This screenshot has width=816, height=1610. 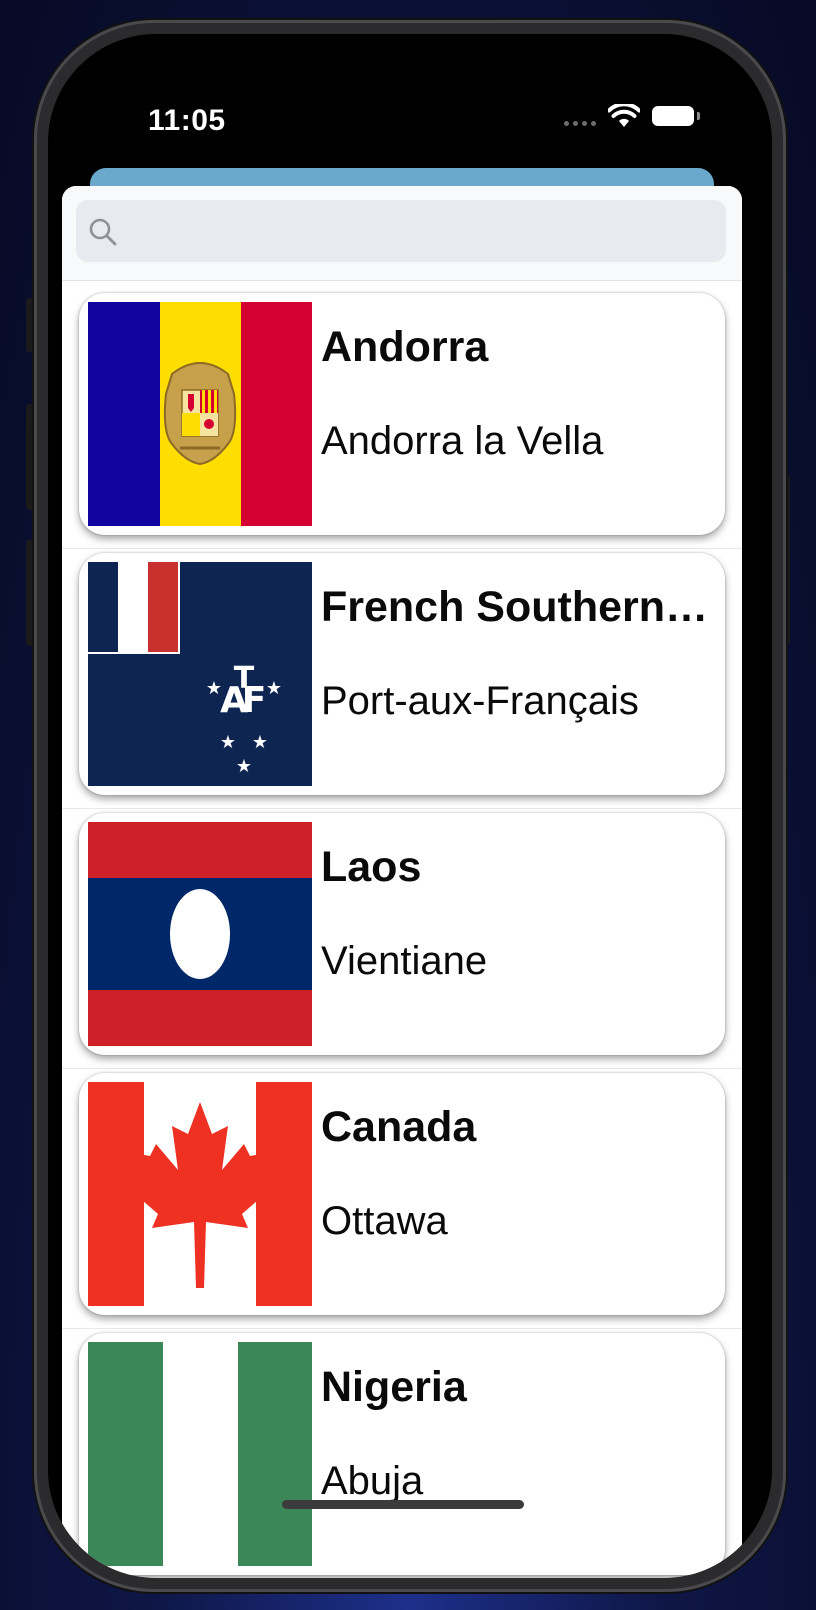 I want to click on country-card: Andorra Andorra la Vella, so click(x=402, y=414).